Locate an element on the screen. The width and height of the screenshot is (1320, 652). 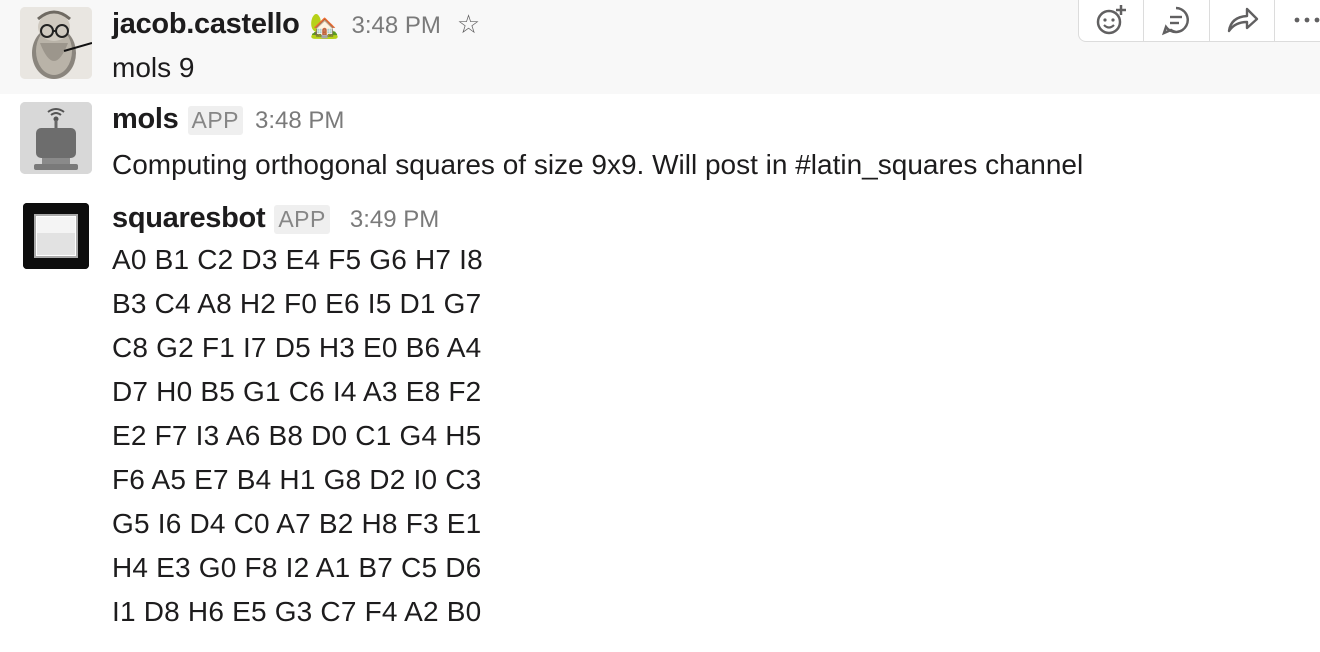
star-icon: ☆ is located at coordinates (468, 24).